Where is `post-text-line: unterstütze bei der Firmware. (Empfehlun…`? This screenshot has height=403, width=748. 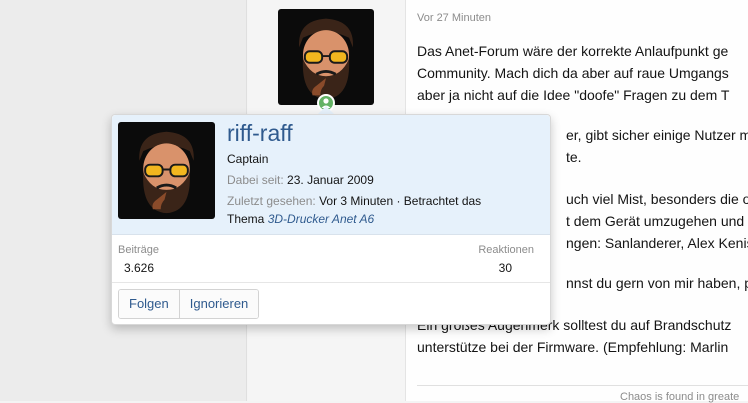
post-text-line: unterstütze bei der Firmware. (Empfehlun… is located at coordinates (573, 347).